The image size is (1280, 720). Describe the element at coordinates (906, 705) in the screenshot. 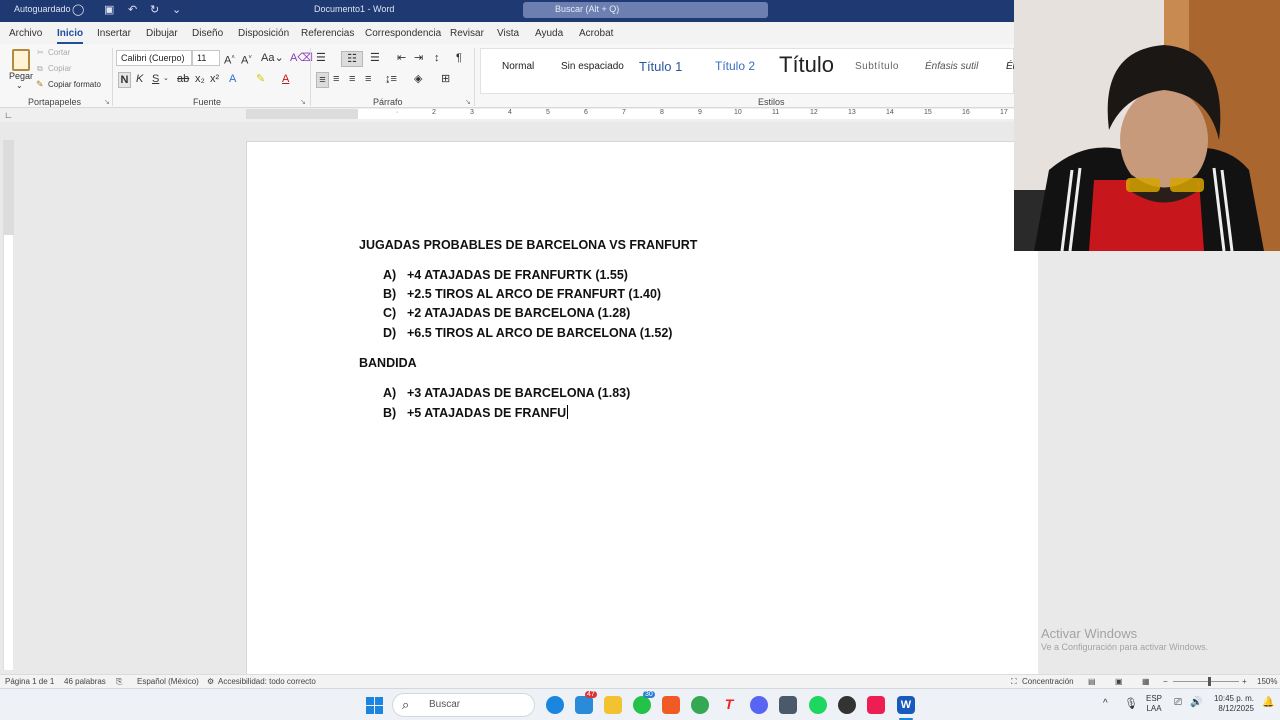

I see `word-icon: W` at that location.